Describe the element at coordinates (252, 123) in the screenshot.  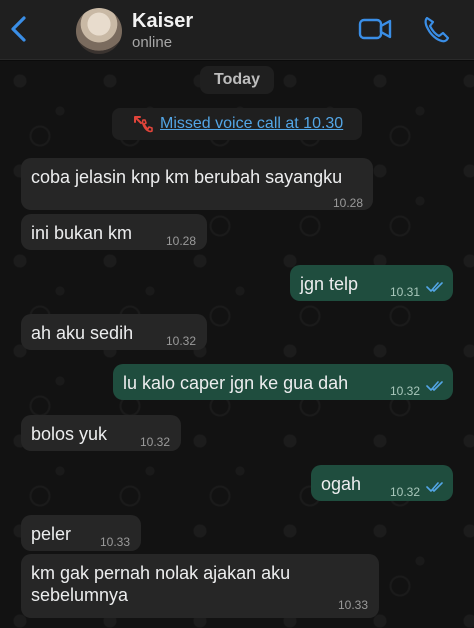
I see `missed-call-text: Missed voice call at 10.30` at that location.